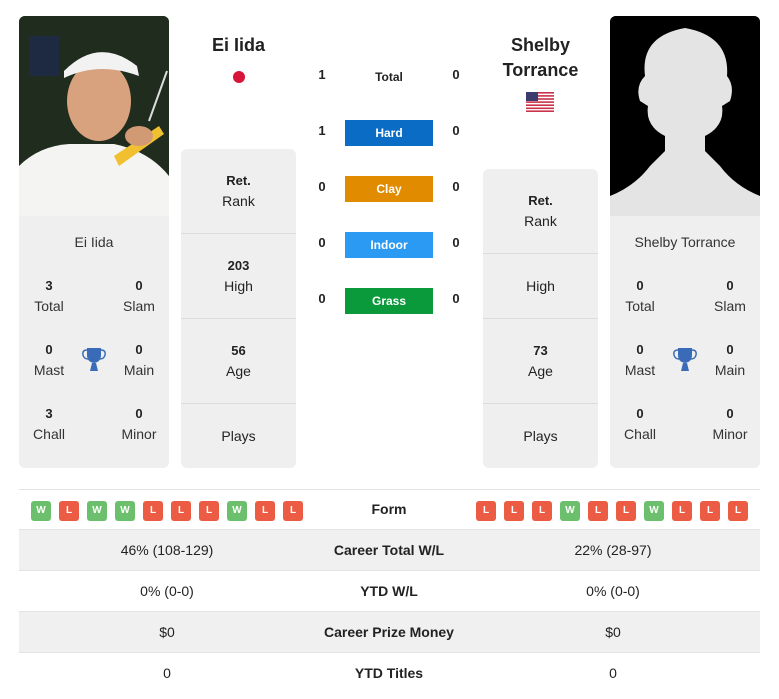 Image resolution: width=779 pixels, height=699 pixels. Describe the element at coordinates (540, 436) in the screenshot. I see `player2-plays: Plays` at that location.